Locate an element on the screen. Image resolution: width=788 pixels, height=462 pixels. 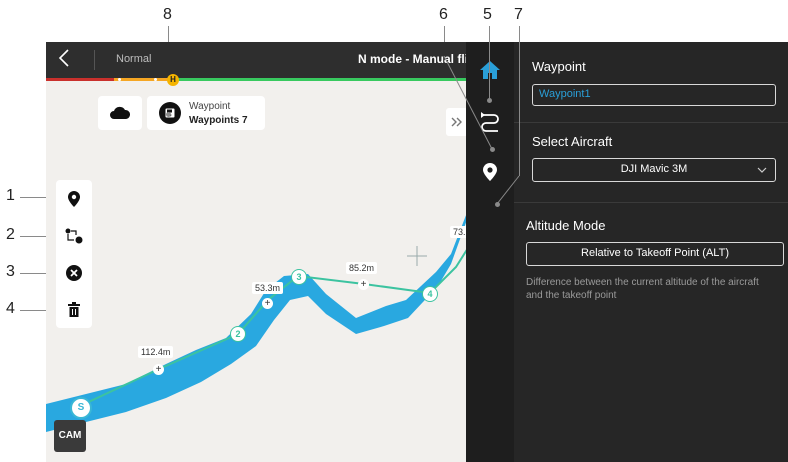
select-aircraft-label: Select Aircraft is located at coordinates (572, 141).